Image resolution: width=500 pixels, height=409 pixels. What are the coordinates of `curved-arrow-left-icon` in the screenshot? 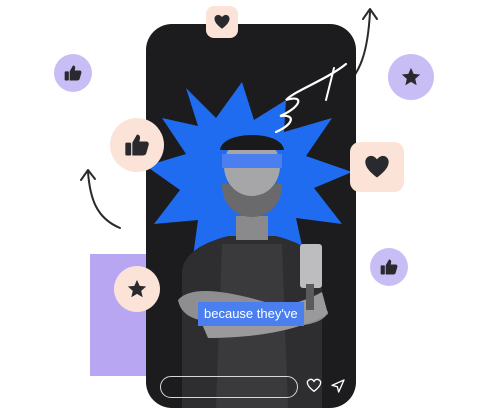 It's located at (100, 199).